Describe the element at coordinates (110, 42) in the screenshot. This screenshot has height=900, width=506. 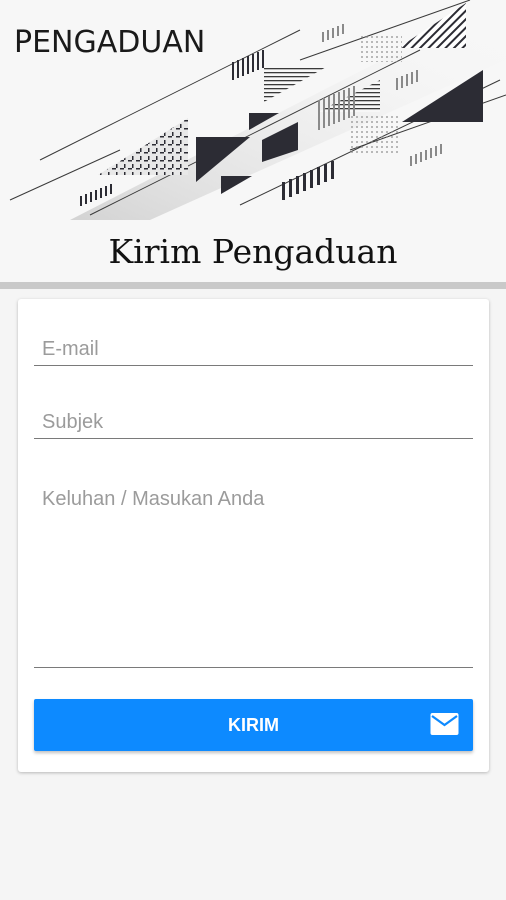
I see `app-title: PENGADUAN` at that location.